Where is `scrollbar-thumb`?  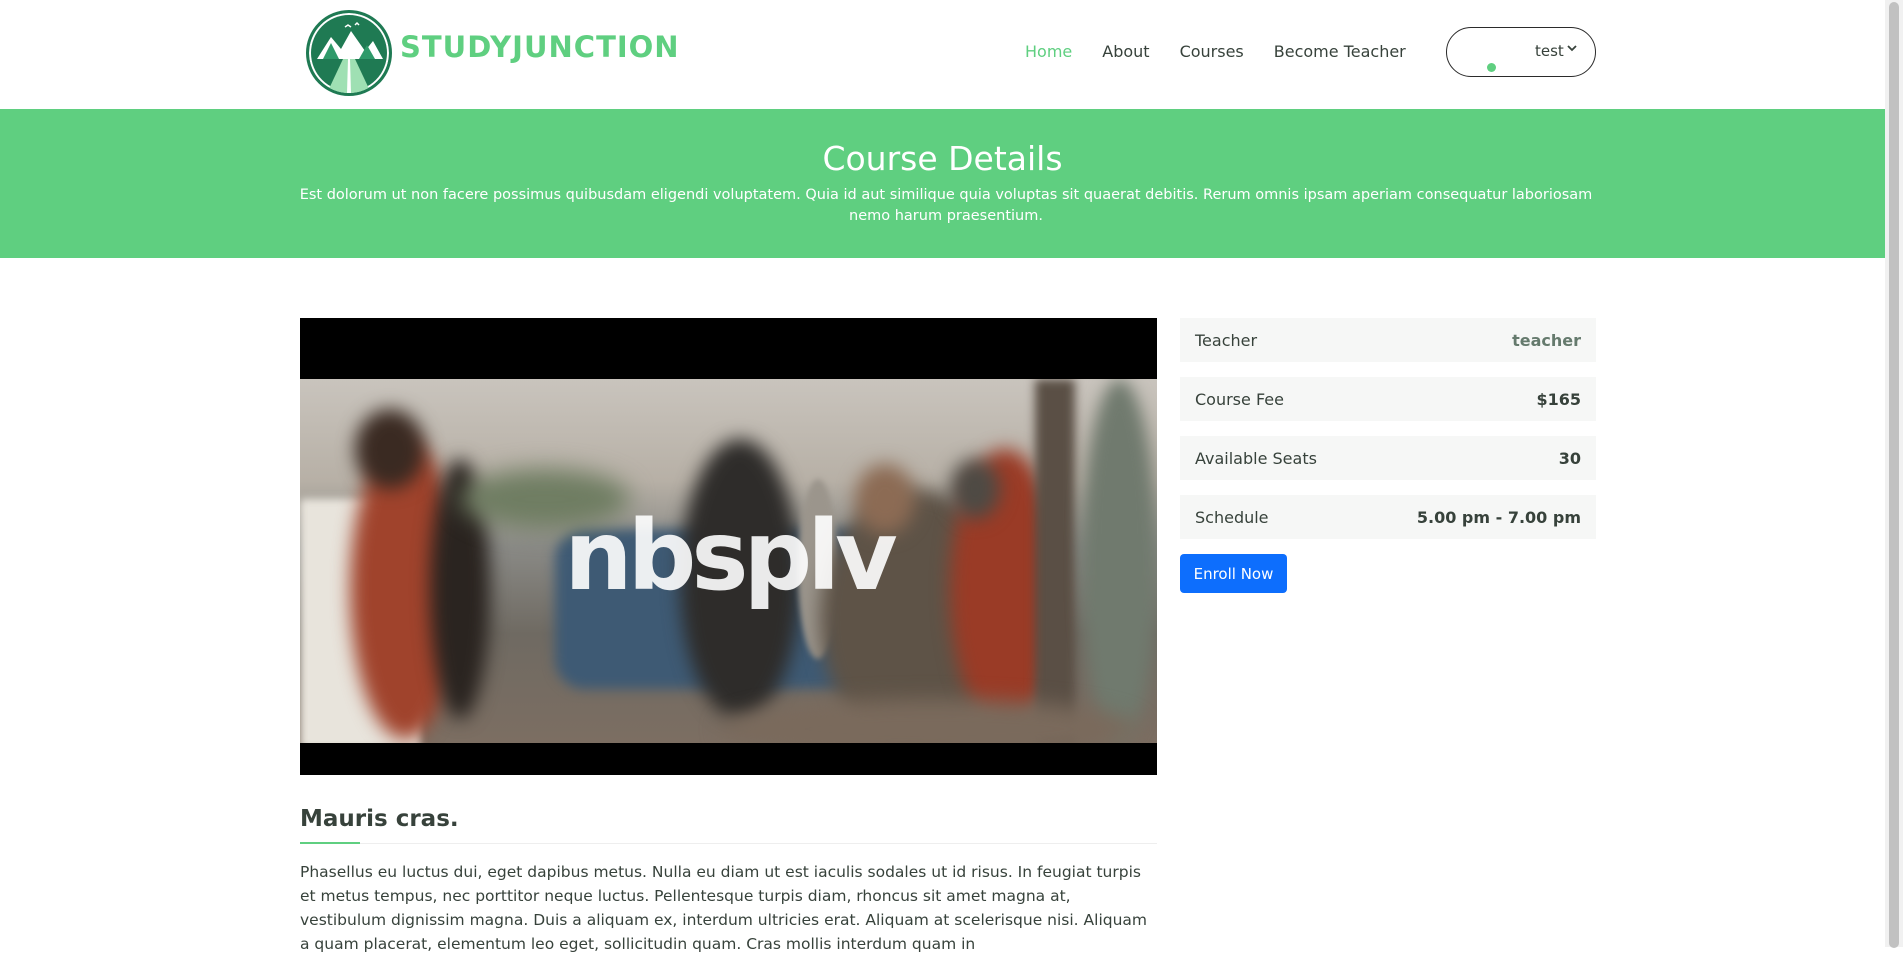 scrollbar-thumb is located at coordinates (1894, 475).